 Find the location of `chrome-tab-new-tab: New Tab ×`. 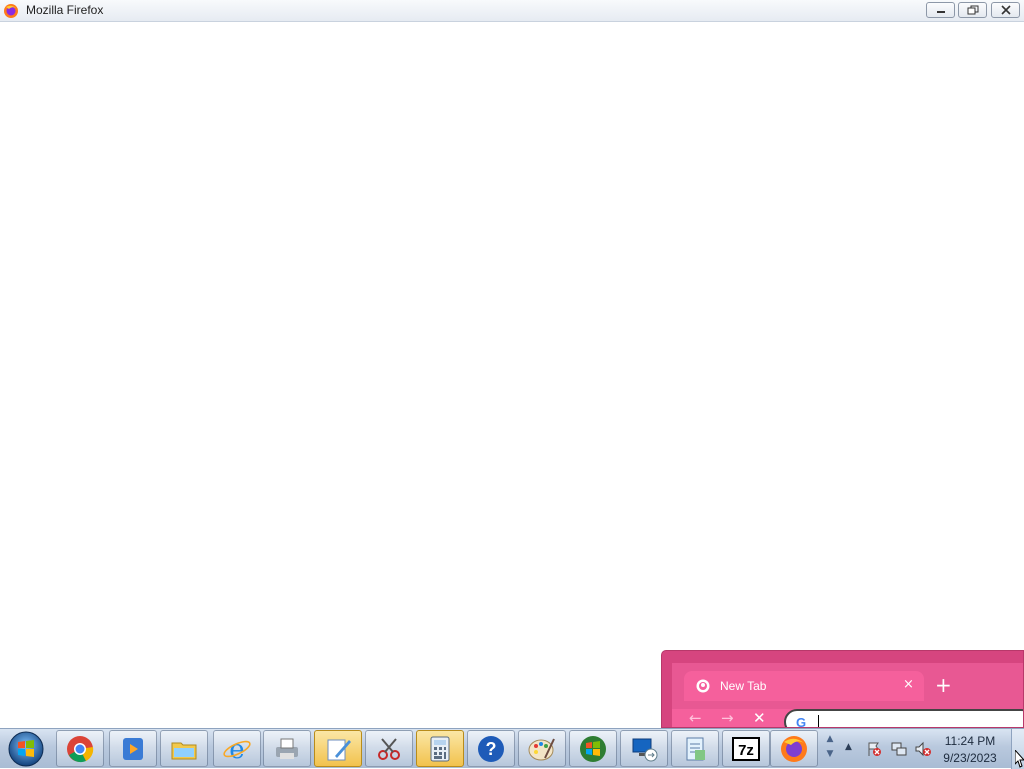

chrome-tab-new-tab: New Tab × is located at coordinates (804, 686).